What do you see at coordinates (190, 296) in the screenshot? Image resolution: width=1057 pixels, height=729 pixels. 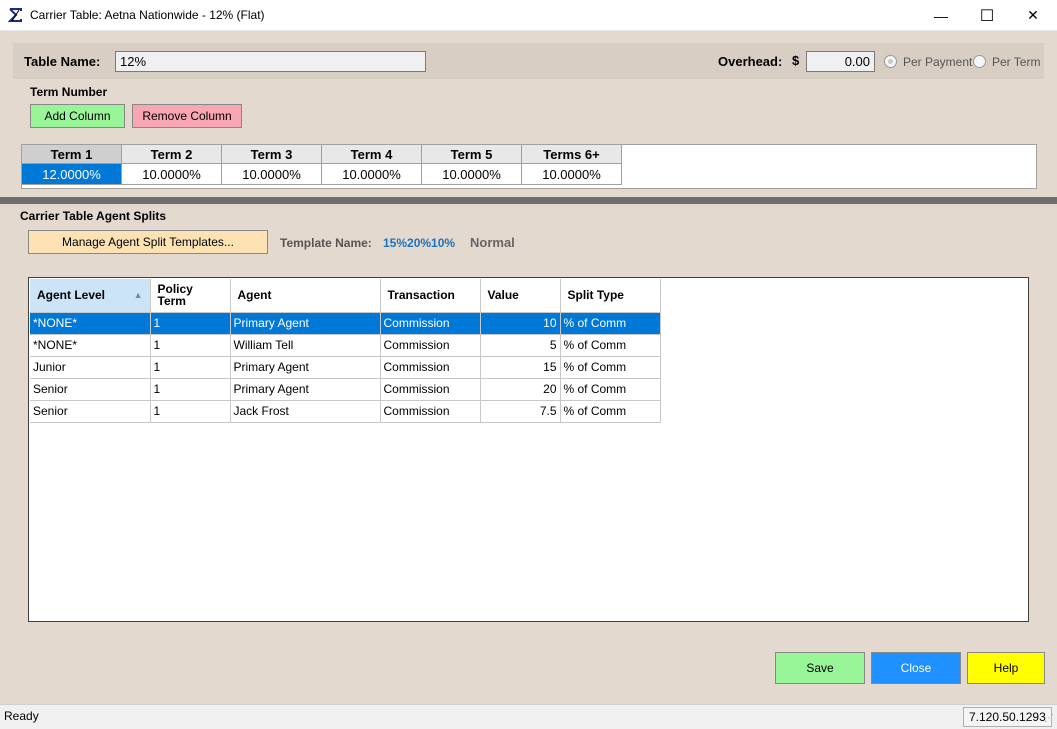 I see `column-header-policy-term: Policy Term` at bounding box center [190, 296].